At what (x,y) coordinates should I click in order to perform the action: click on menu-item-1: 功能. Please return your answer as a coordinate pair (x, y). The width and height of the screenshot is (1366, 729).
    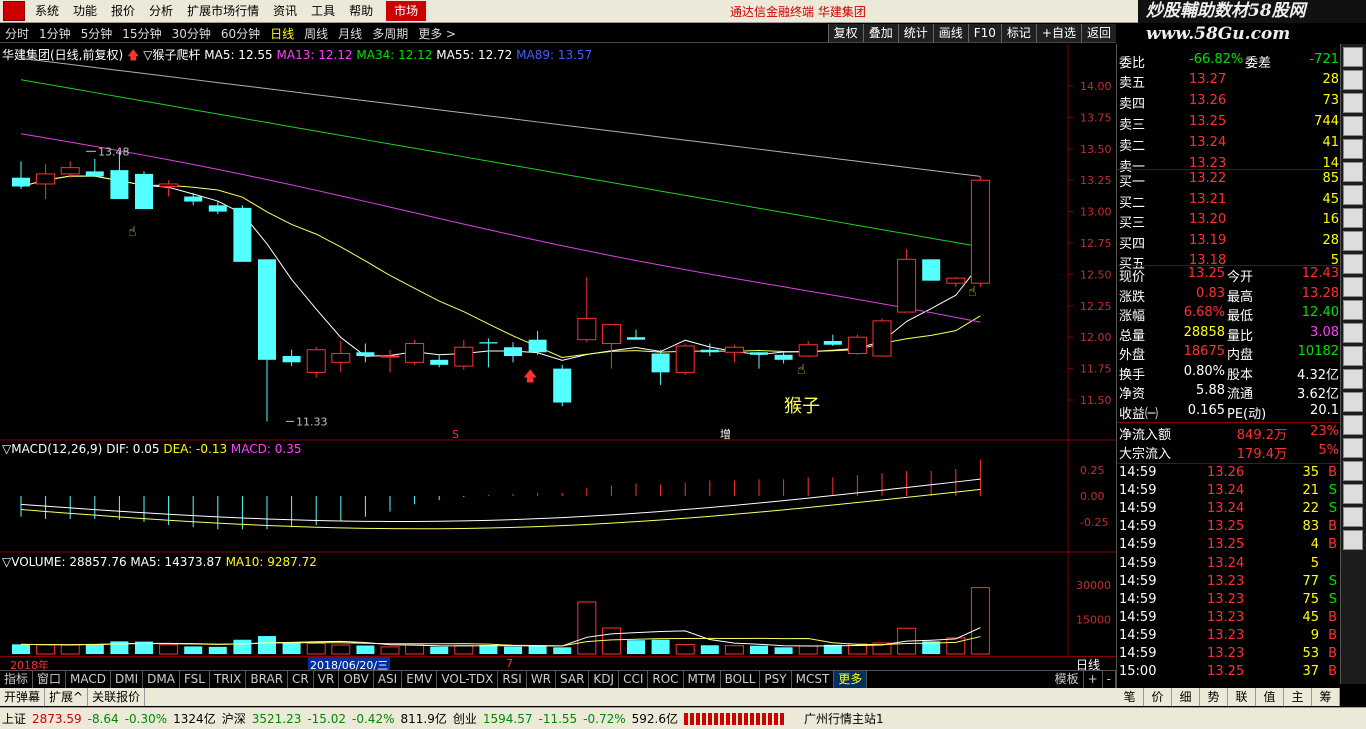
    Looking at the image, I should click on (85, 11).